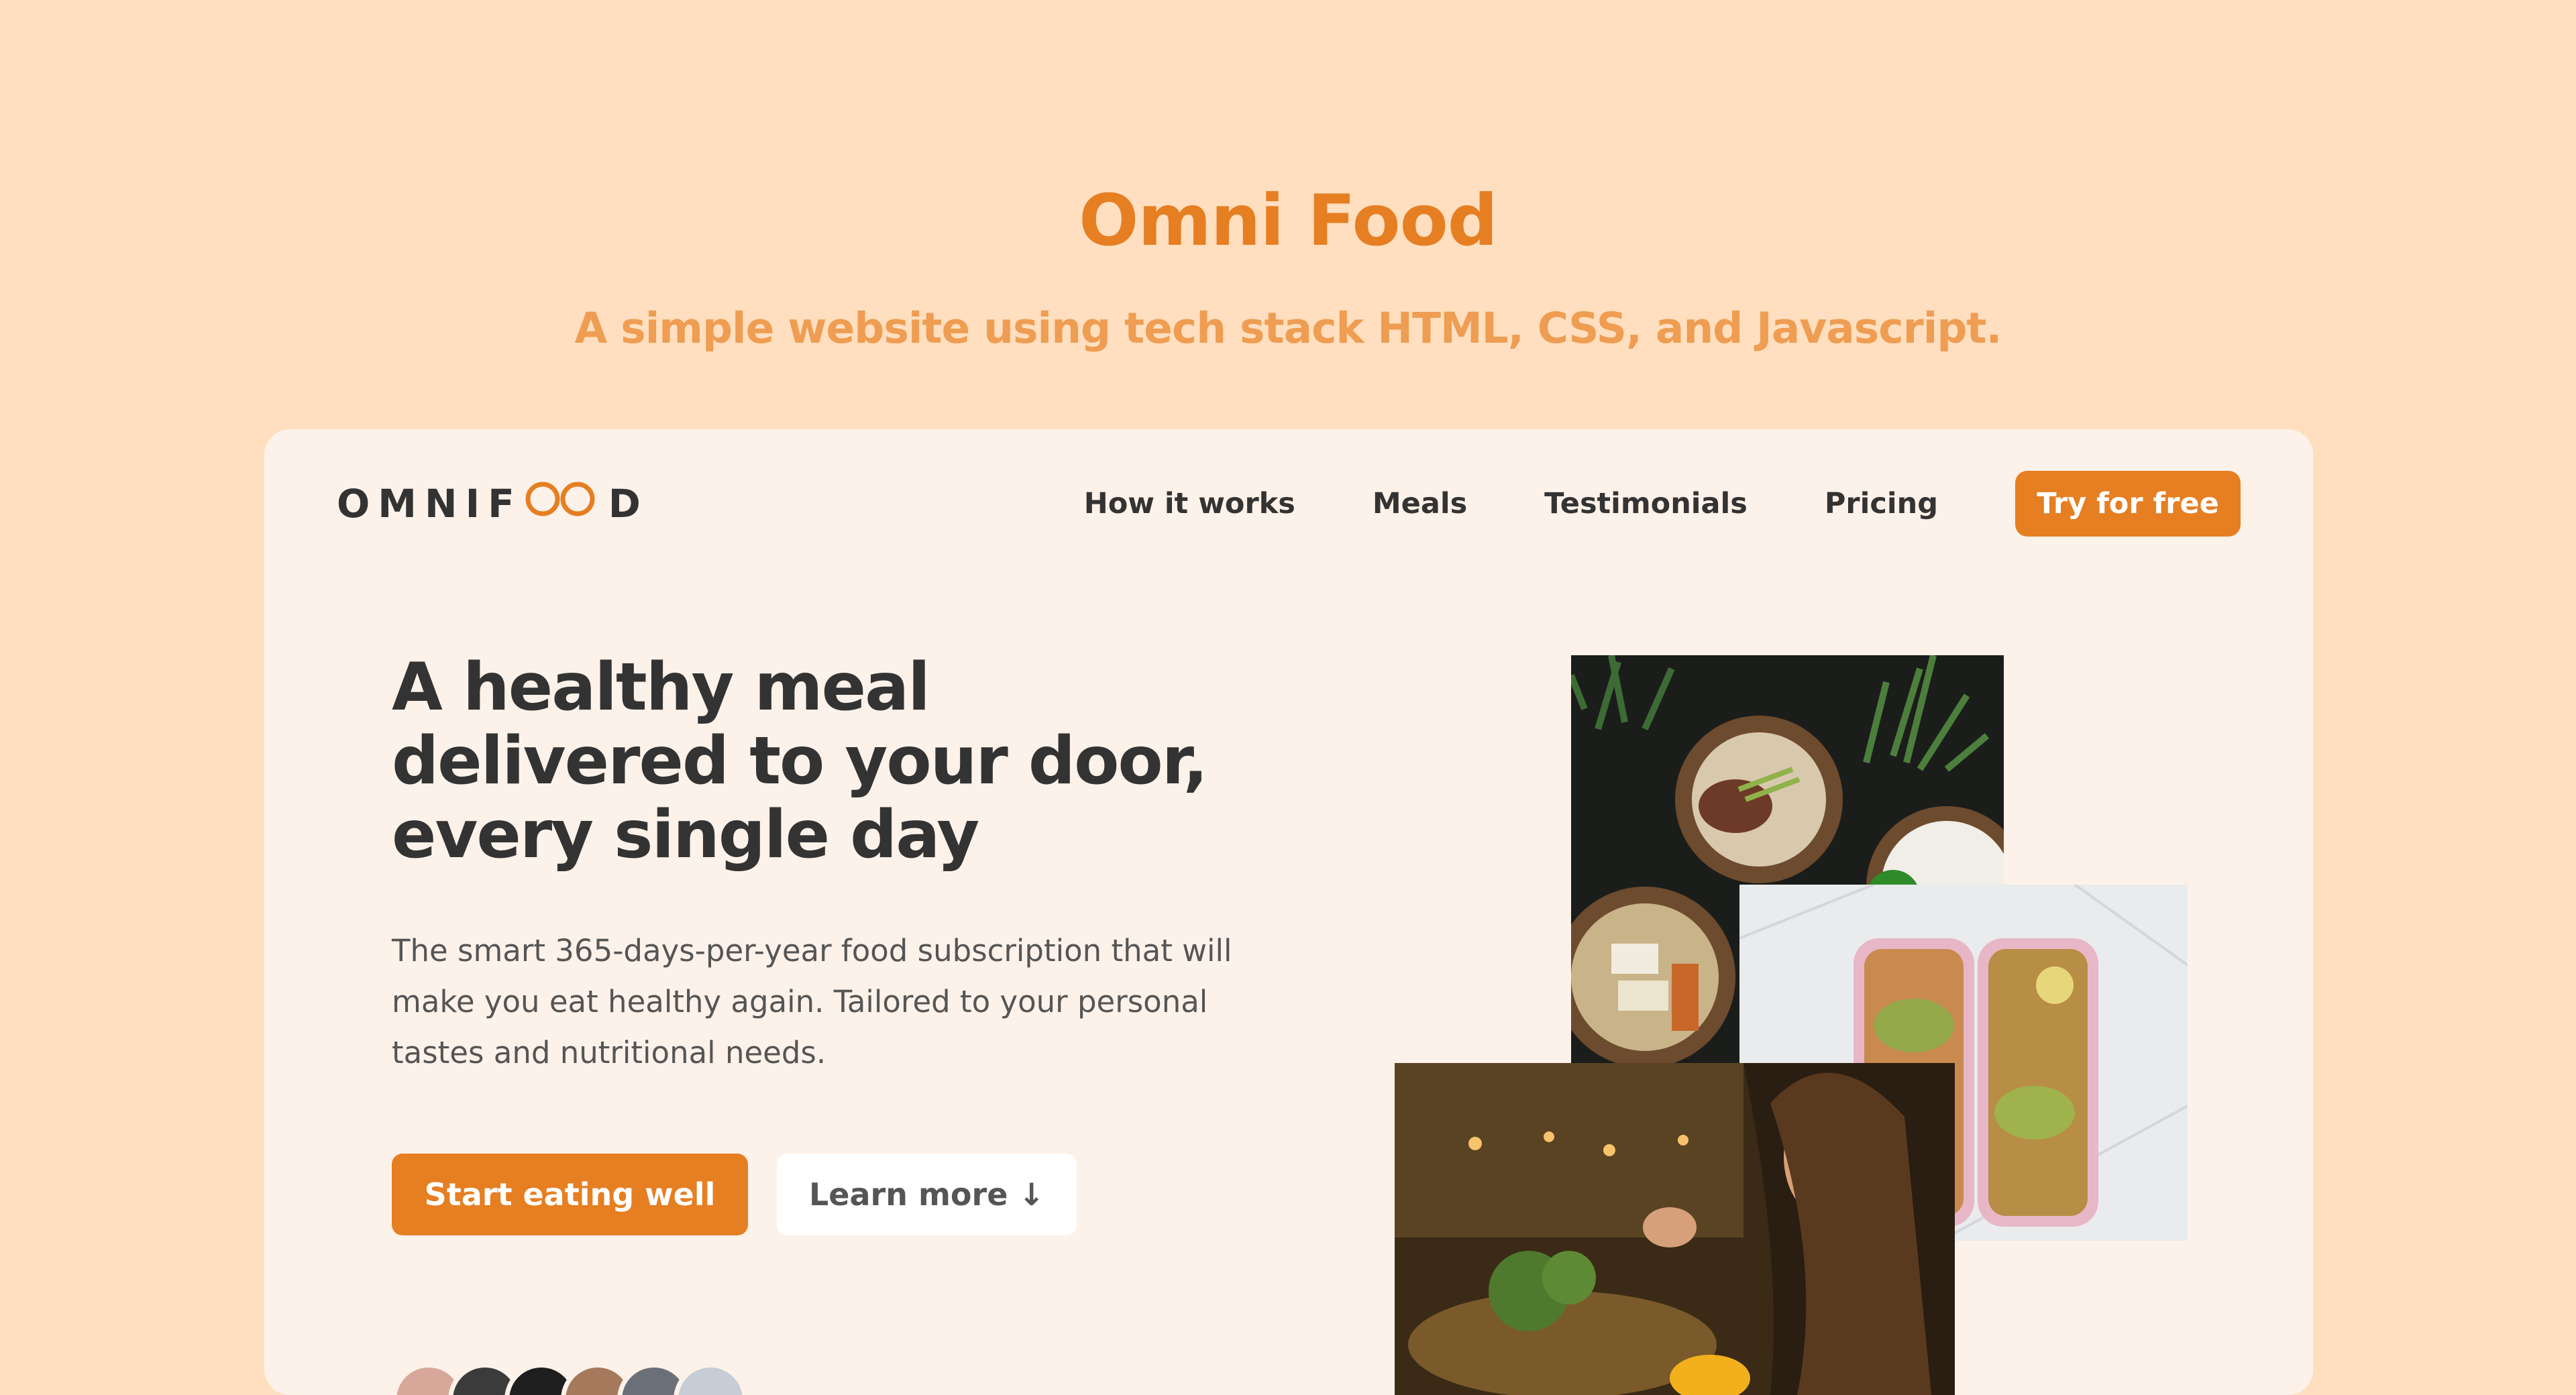 The width and height of the screenshot is (2576, 1395). What do you see at coordinates (570, 1194) in the screenshot?
I see `start-eating-well-button: Start eating well` at bounding box center [570, 1194].